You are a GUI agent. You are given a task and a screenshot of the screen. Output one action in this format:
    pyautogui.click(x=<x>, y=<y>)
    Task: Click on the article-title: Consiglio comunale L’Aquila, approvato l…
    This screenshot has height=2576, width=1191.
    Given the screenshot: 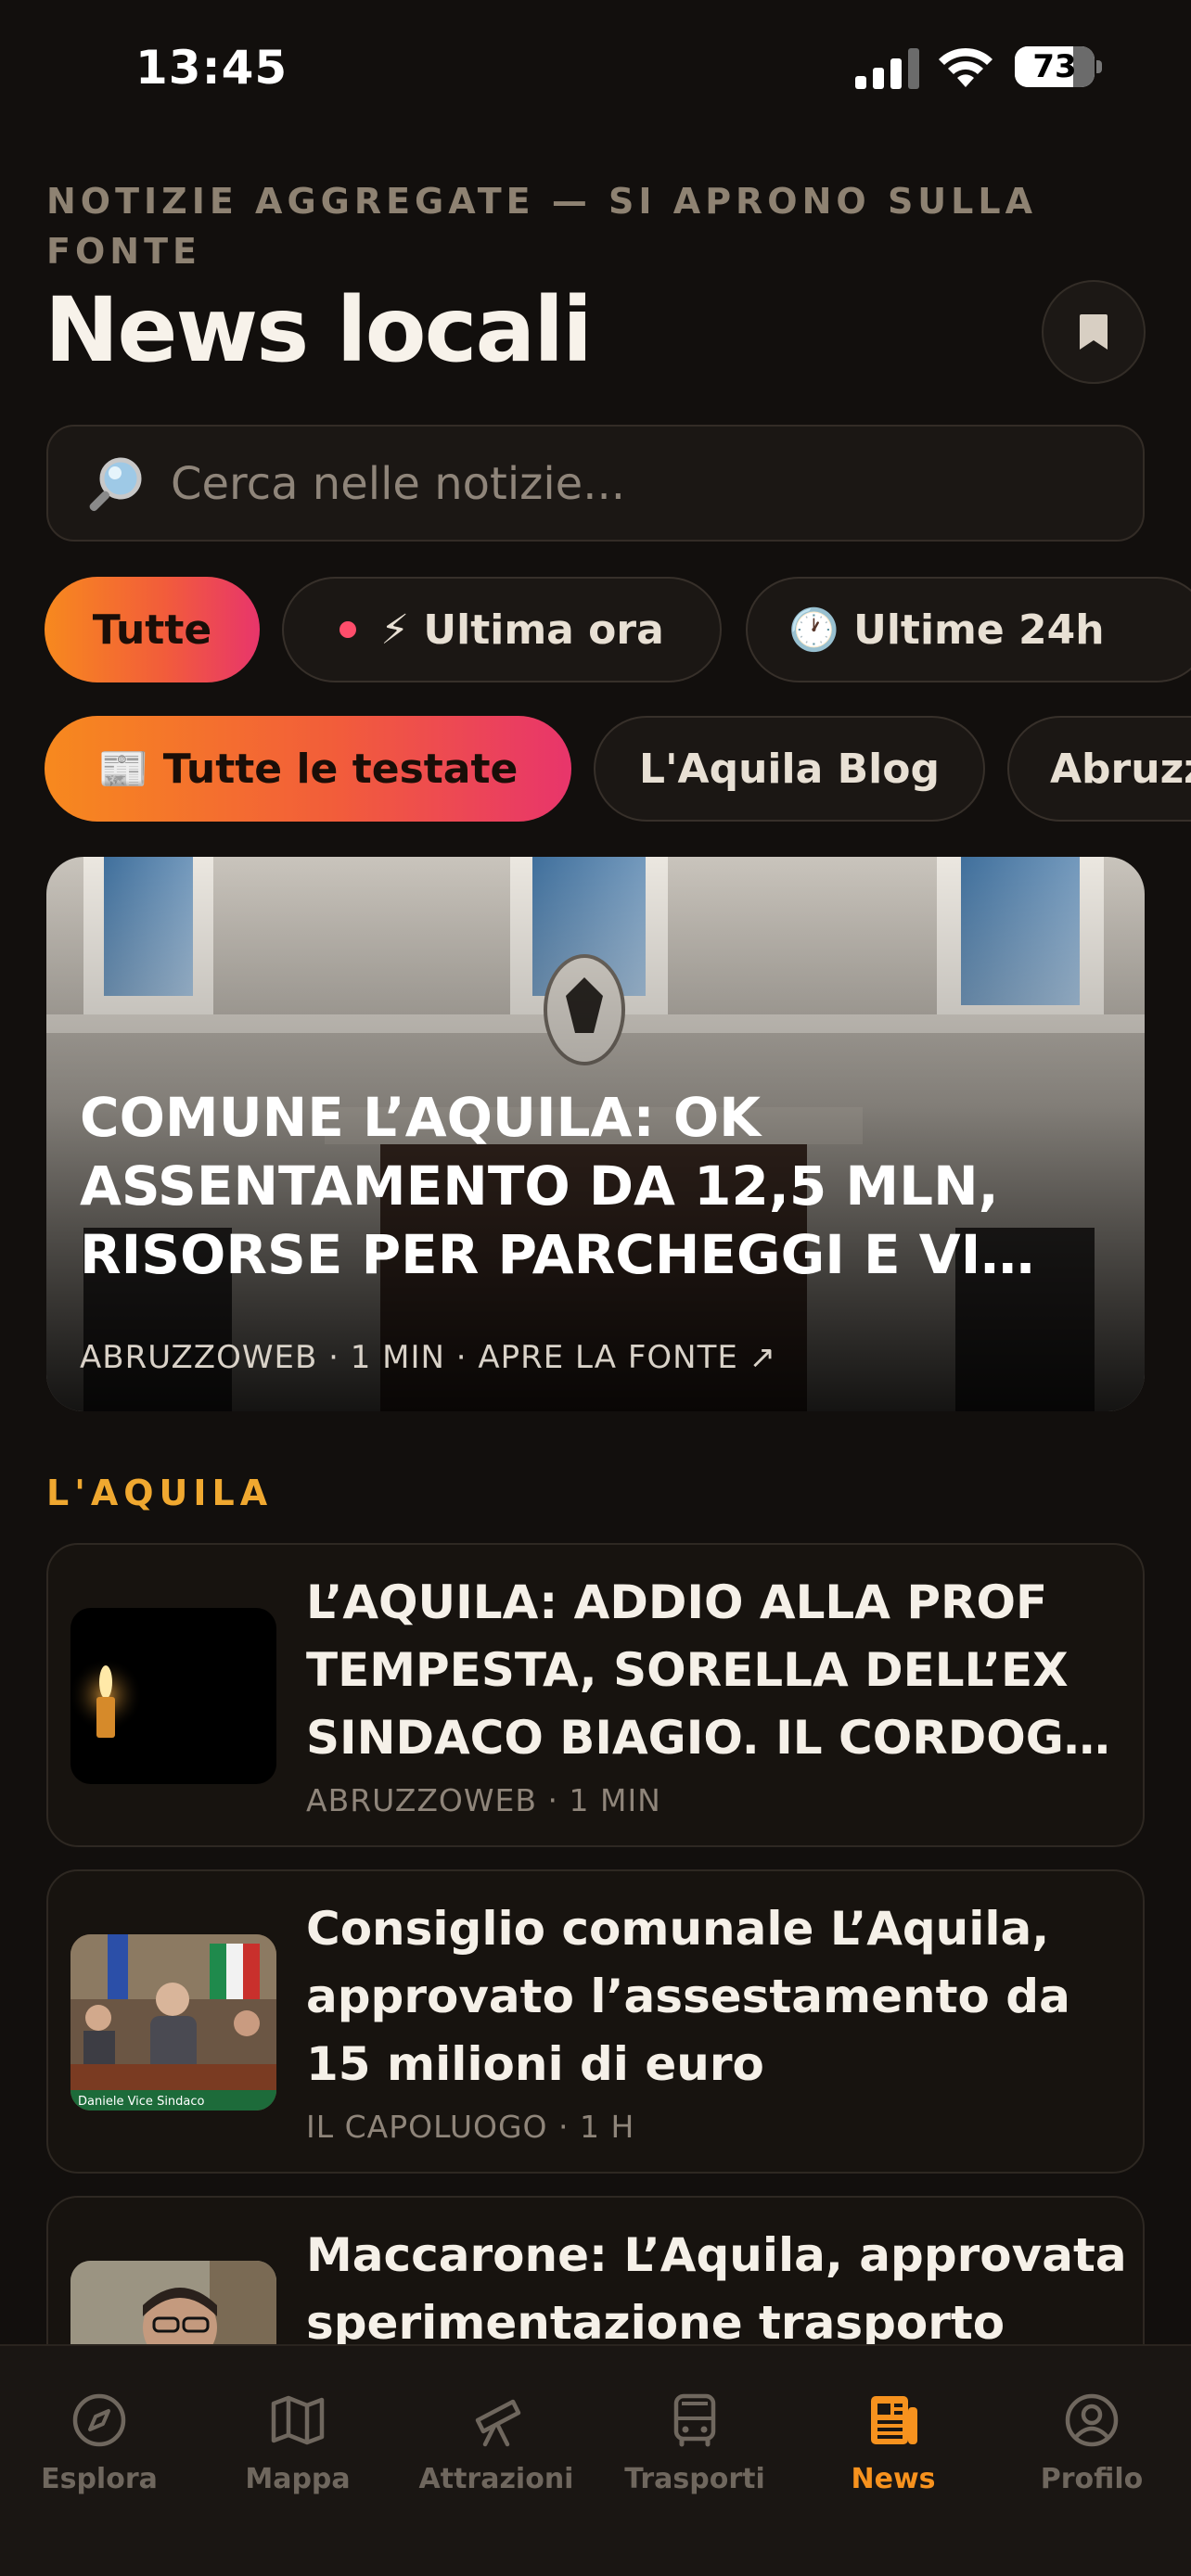 What is the action you would take?
    pyautogui.click(x=688, y=1996)
    